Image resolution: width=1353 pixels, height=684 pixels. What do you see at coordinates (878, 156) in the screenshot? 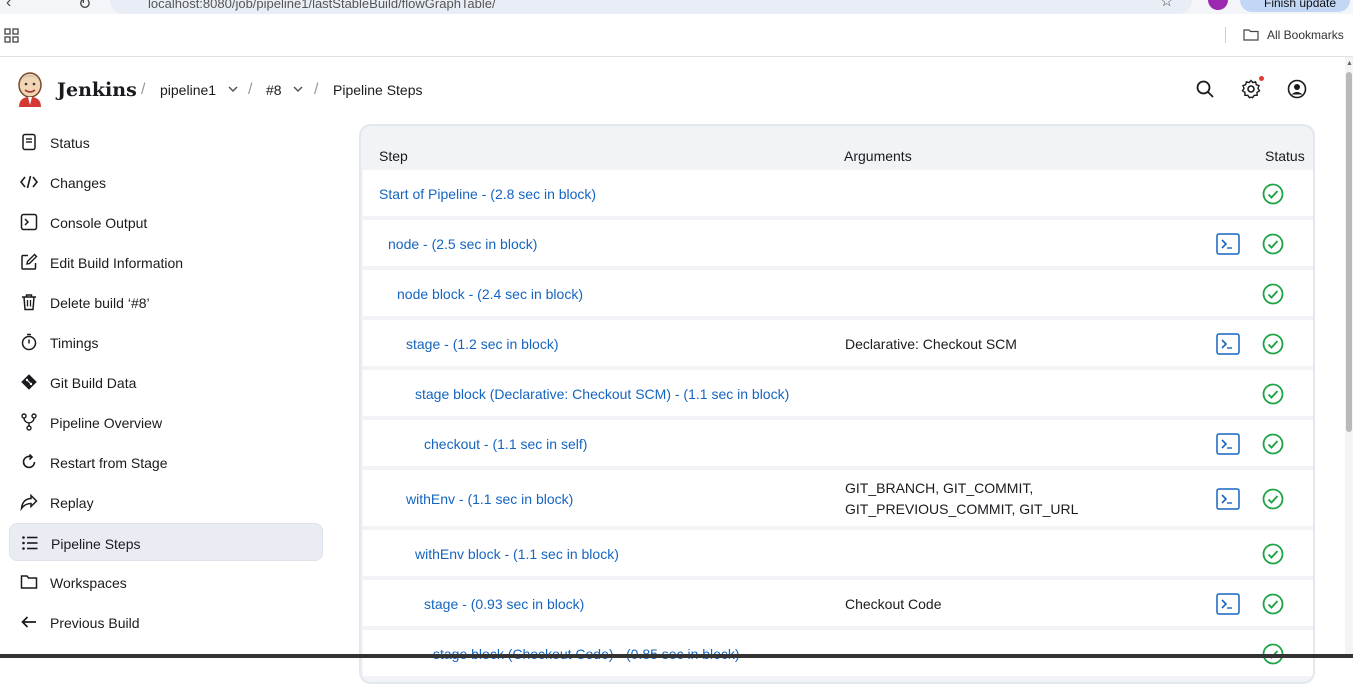
I see `column-header-arguments: Arguments` at bounding box center [878, 156].